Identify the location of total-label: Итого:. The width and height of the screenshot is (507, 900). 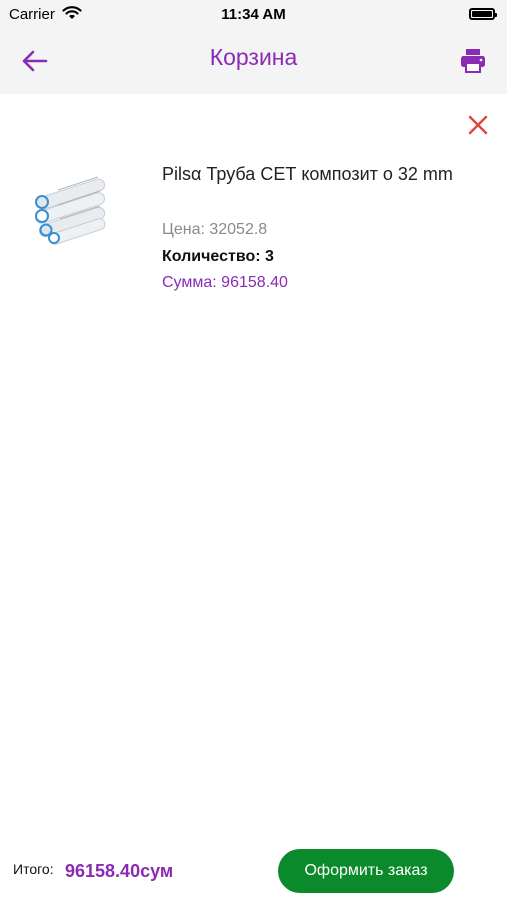
(33, 869).